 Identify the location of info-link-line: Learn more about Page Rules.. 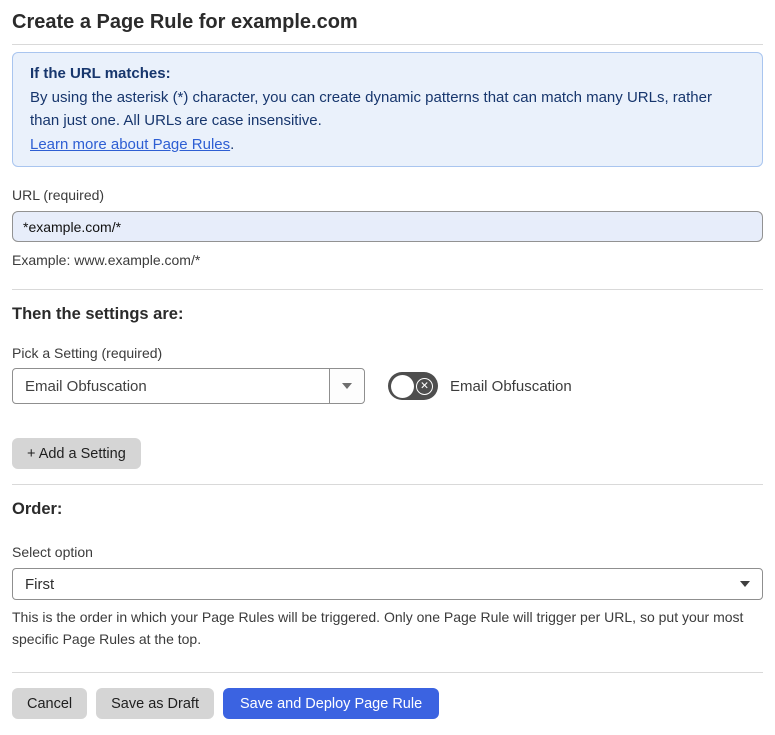
(387, 145).